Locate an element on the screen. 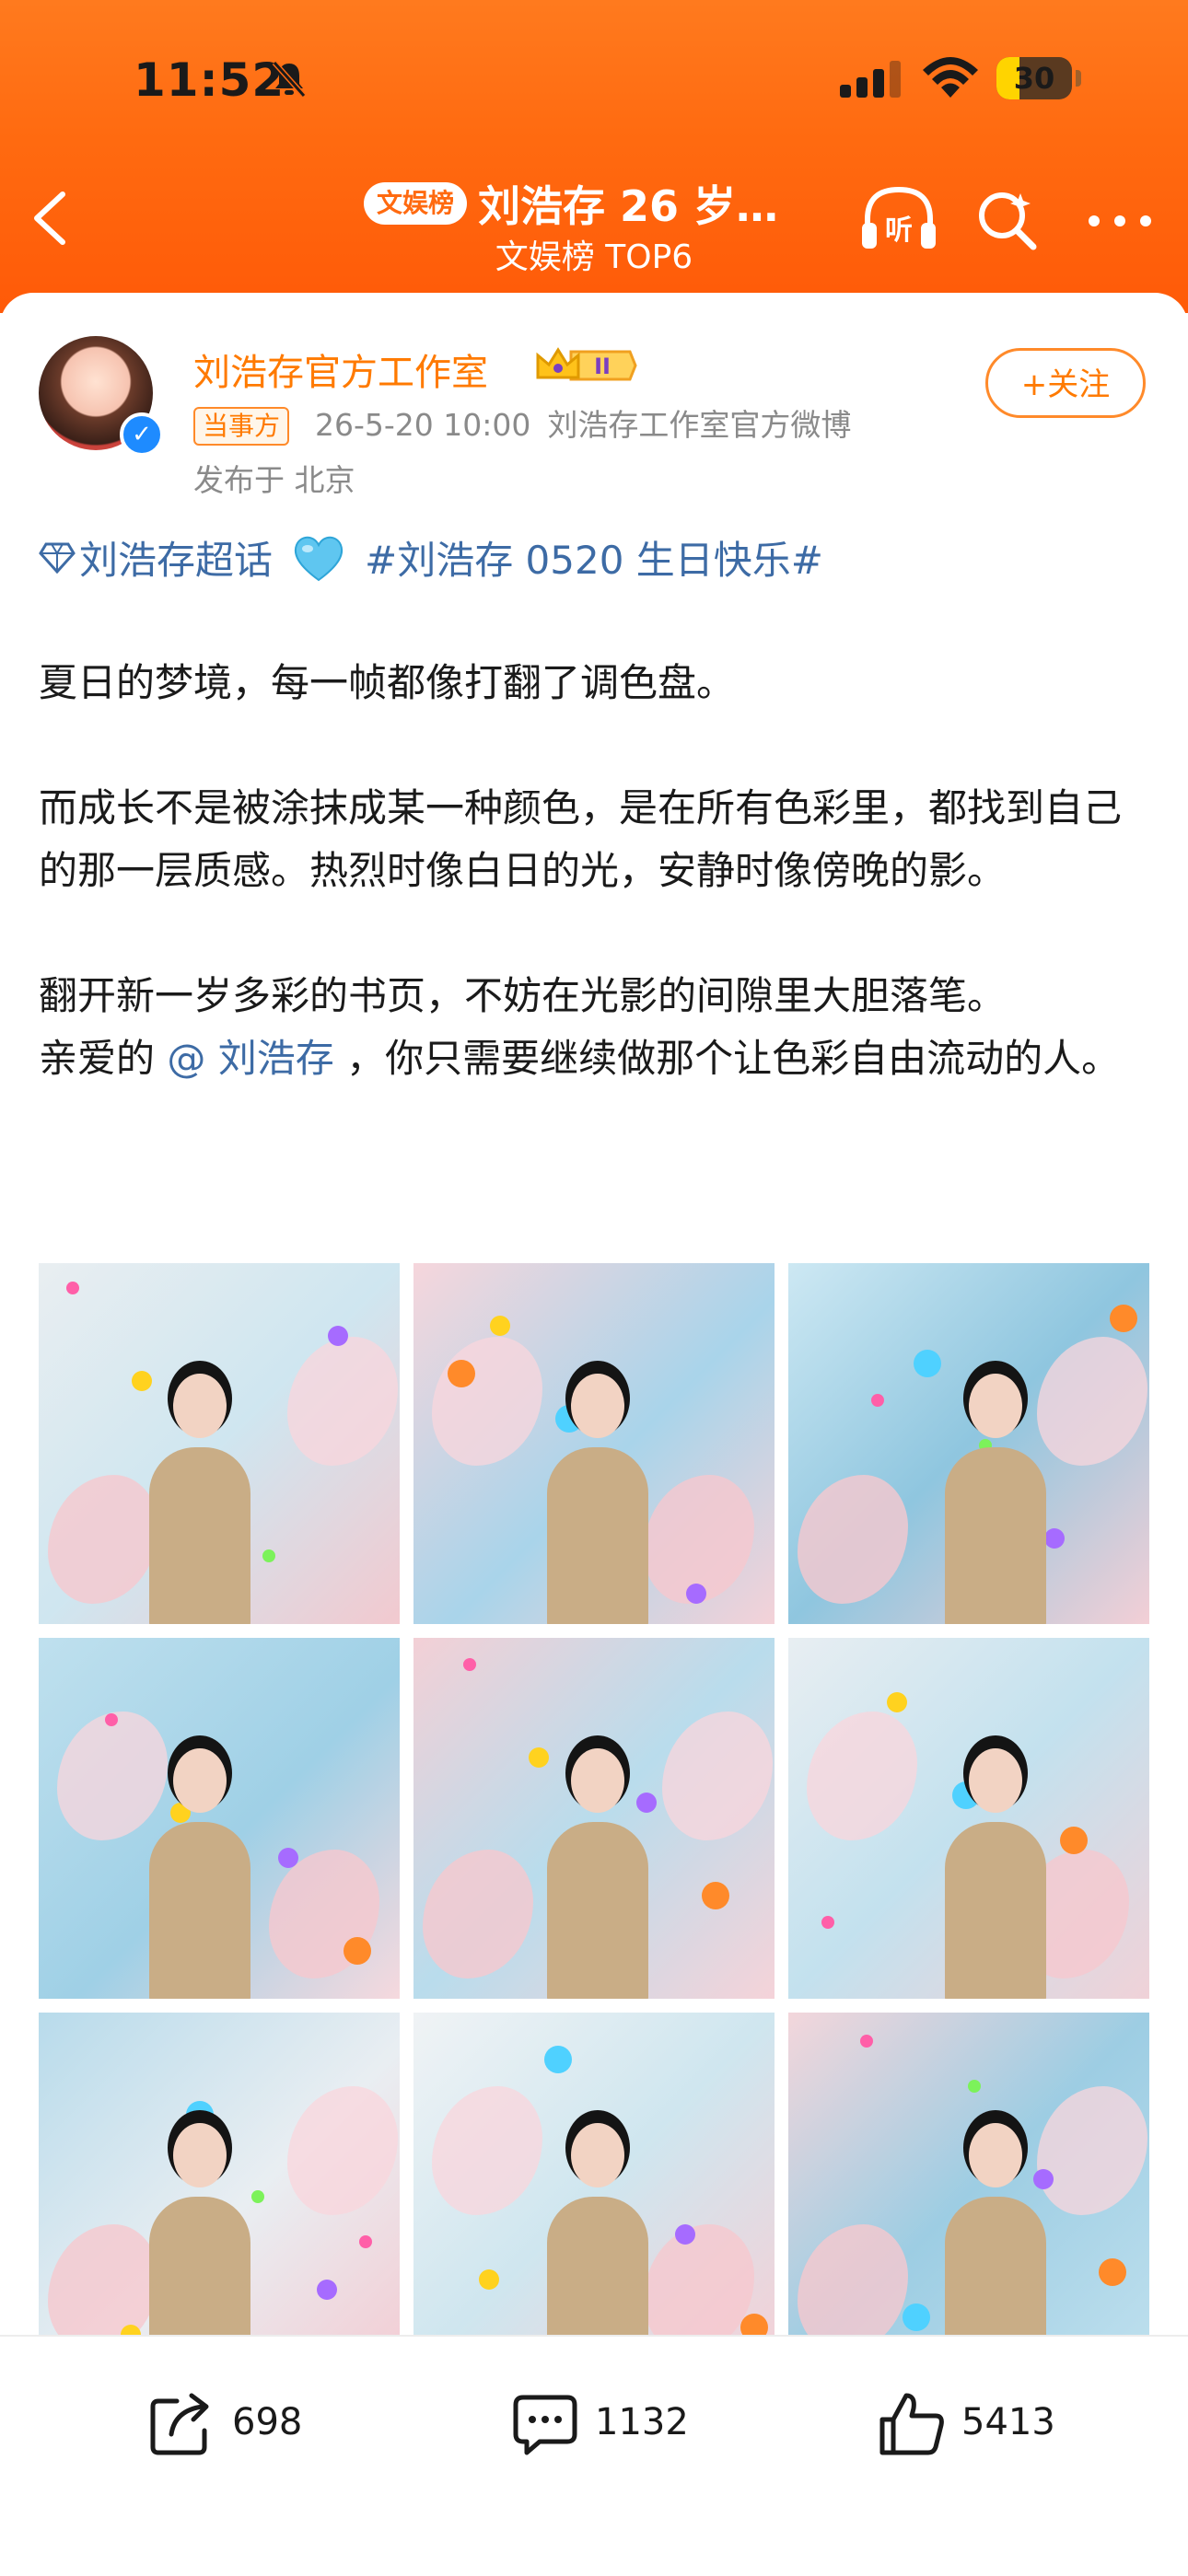 The width and height of the screenshot is (1188, 2576). status-bar: 11:52 30 is located at coordinates (594, 80).